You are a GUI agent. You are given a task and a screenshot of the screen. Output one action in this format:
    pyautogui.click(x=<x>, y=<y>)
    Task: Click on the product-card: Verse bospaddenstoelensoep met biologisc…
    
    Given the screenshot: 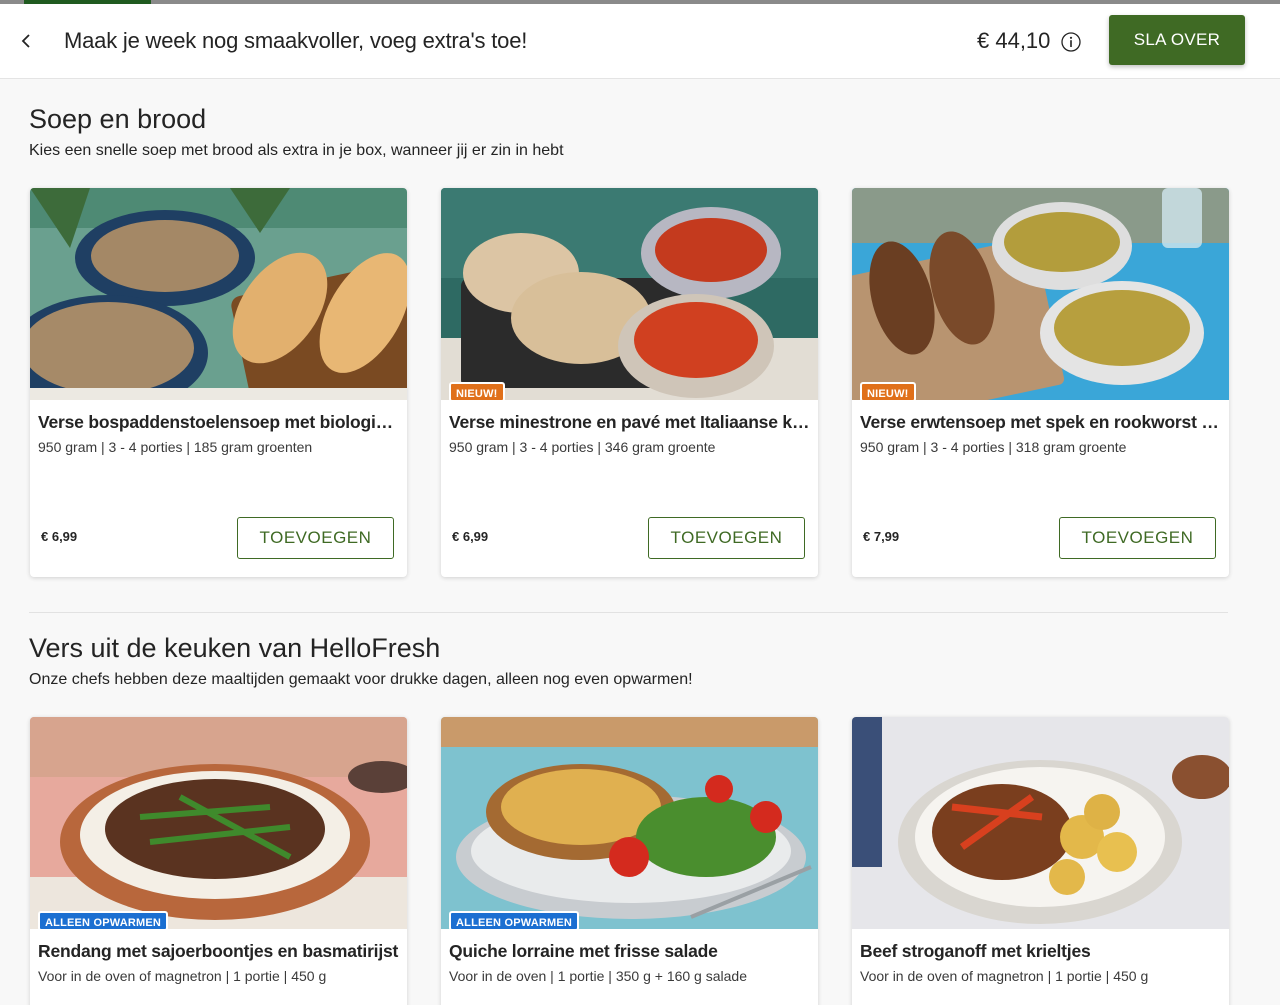 What is the action you would take?
    pyautogui.click(x=218, y=382)
    